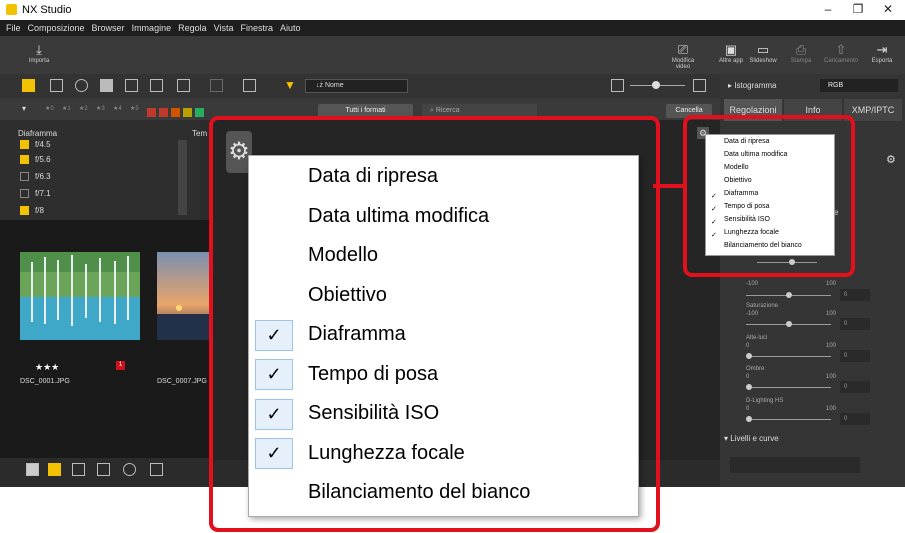  I want to click on menu-item-lunghezza-focale: Lunghezza focale, so click(751, 235).